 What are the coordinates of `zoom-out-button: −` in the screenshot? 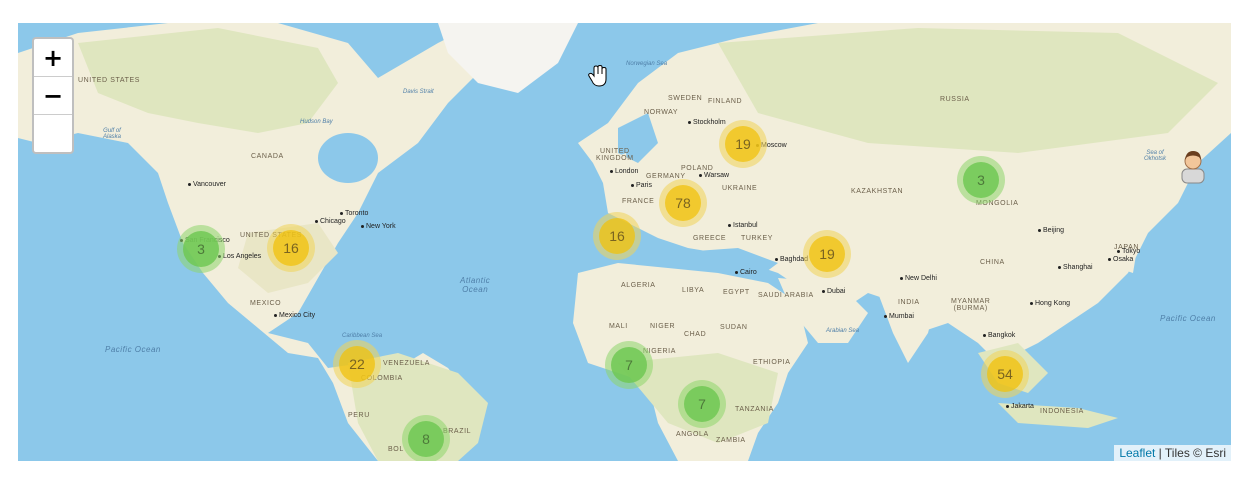 It's located at (53, 96).